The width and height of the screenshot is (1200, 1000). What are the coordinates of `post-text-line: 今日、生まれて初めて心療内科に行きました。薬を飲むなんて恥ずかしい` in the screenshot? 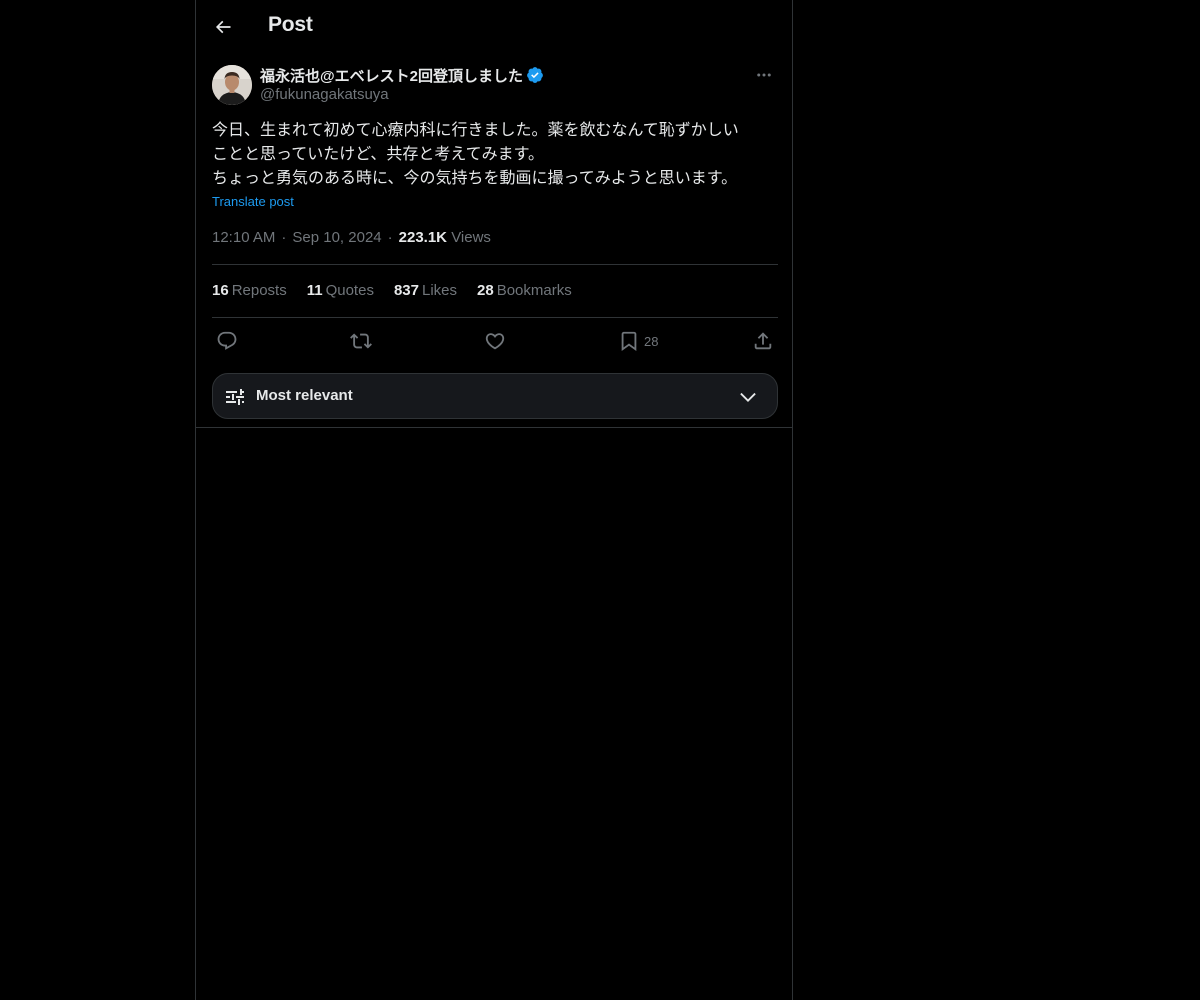 It's located at (475, 130).